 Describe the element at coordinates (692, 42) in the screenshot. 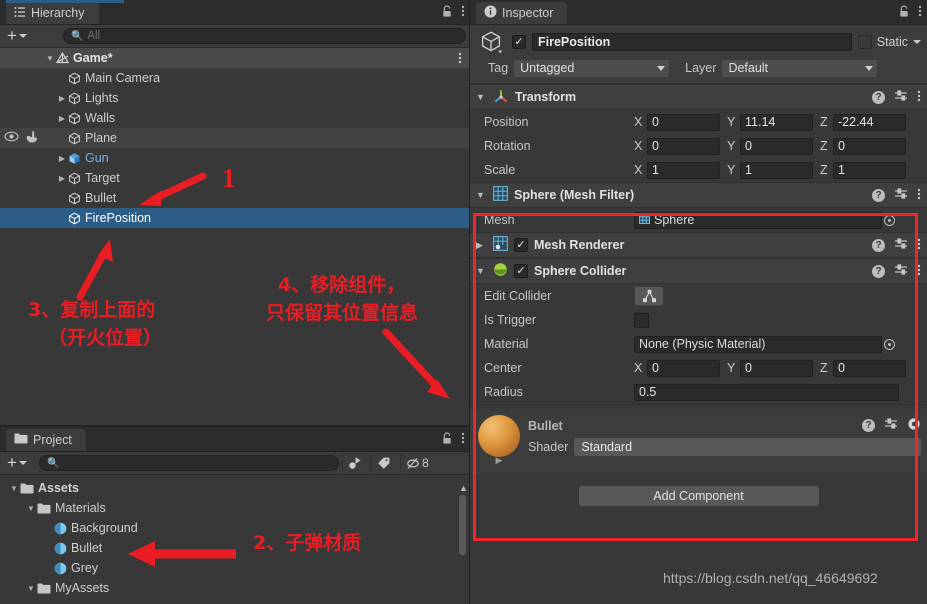

I see `gameobject-name-field: FirePosition` at that location.